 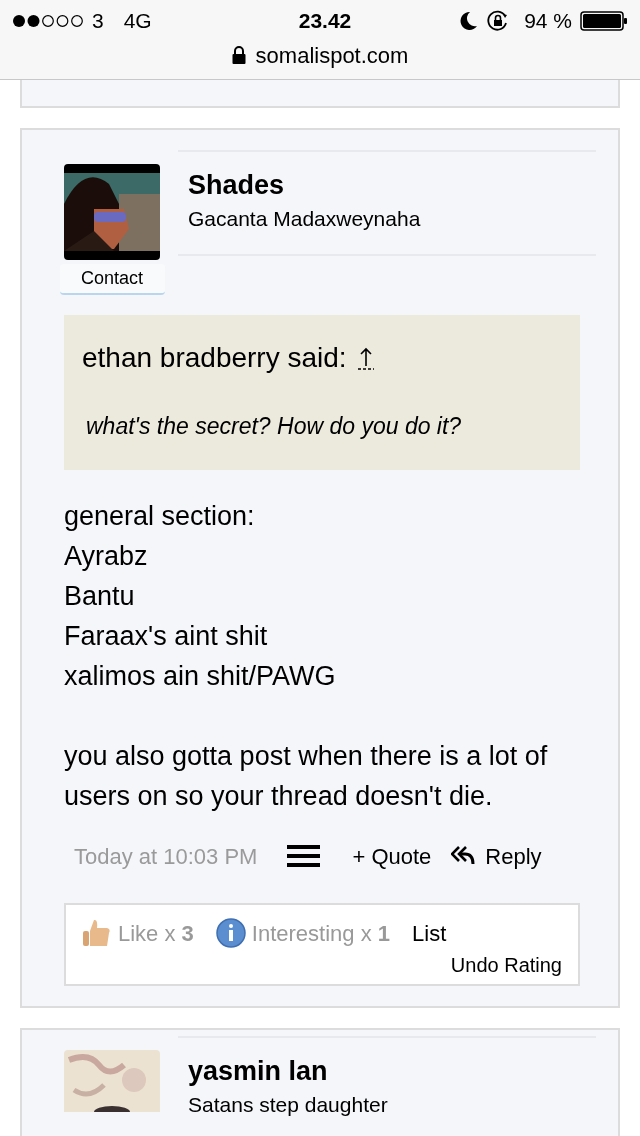 What do you see at coordinates (468, 21) in the screenshot?
I see `moon-icon` at bounding box center [468, 21].